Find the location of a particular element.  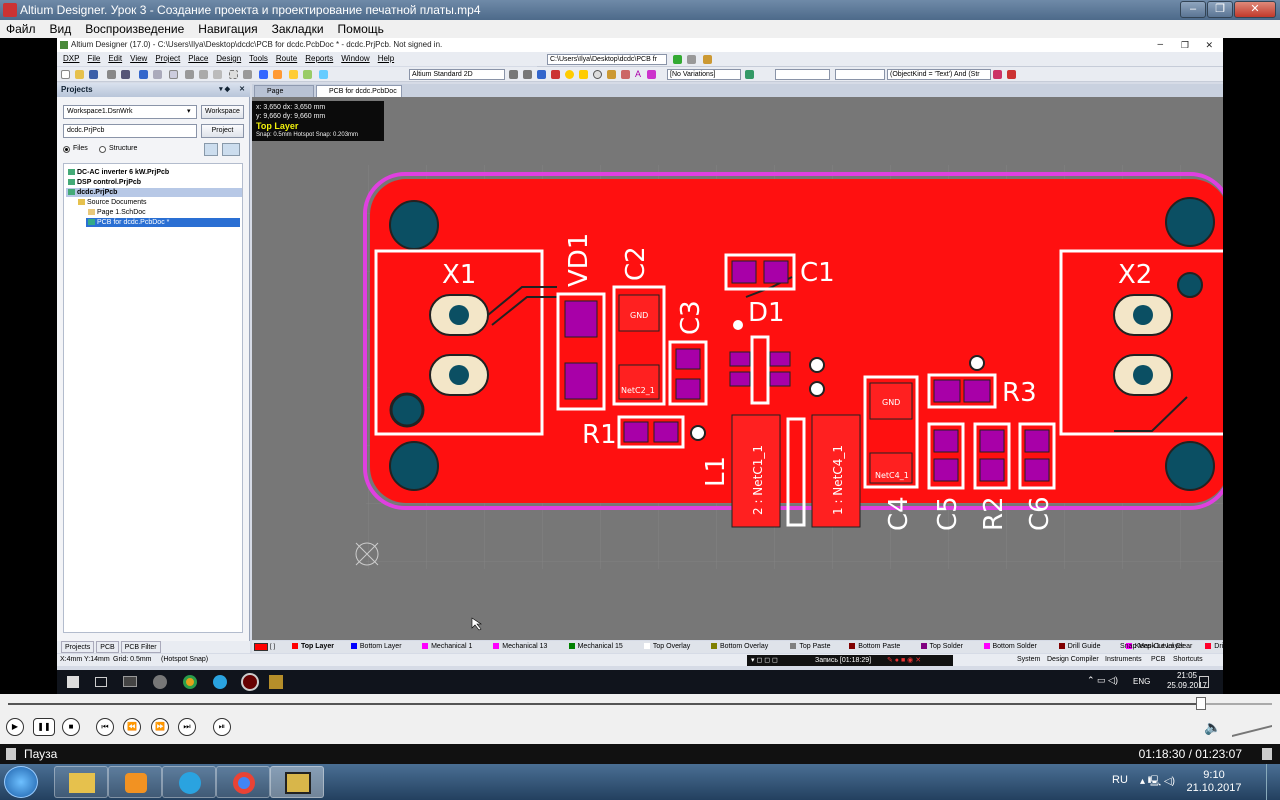

tab-projects: Projects is located at coordinates (78, 647).